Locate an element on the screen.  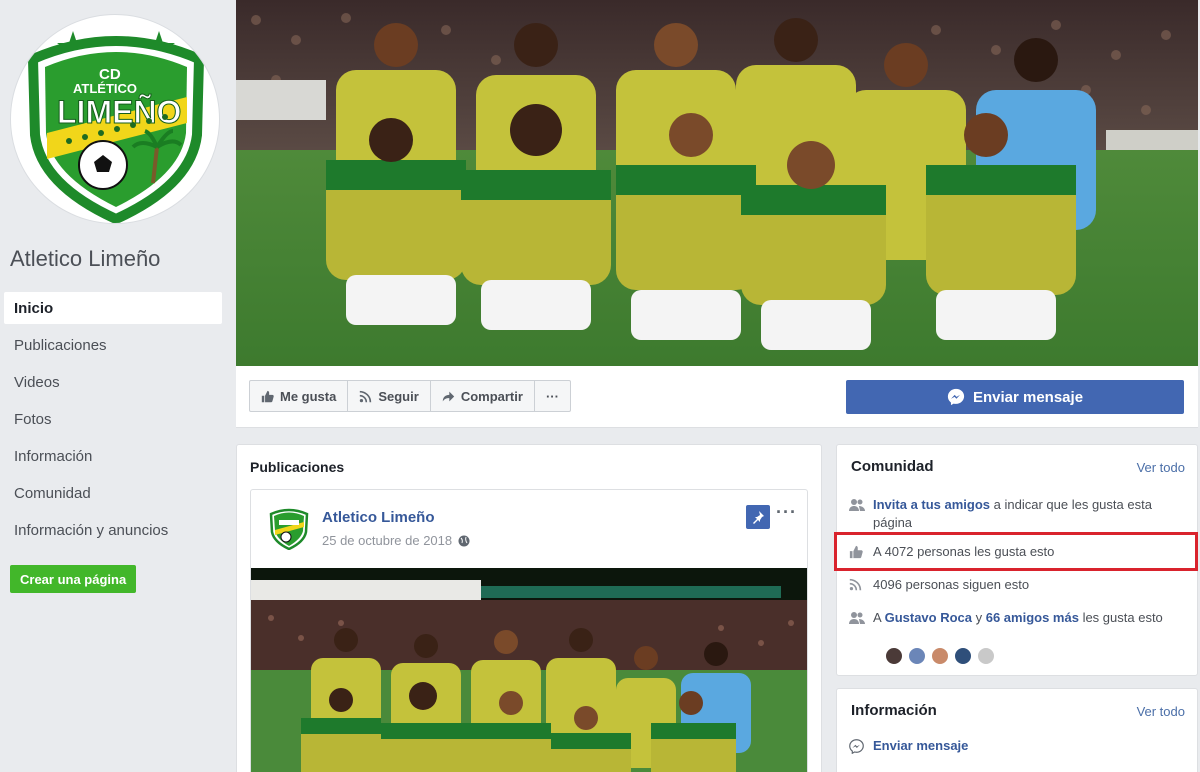
nav-item-informacion: Información is located at coordinates (113, 456).